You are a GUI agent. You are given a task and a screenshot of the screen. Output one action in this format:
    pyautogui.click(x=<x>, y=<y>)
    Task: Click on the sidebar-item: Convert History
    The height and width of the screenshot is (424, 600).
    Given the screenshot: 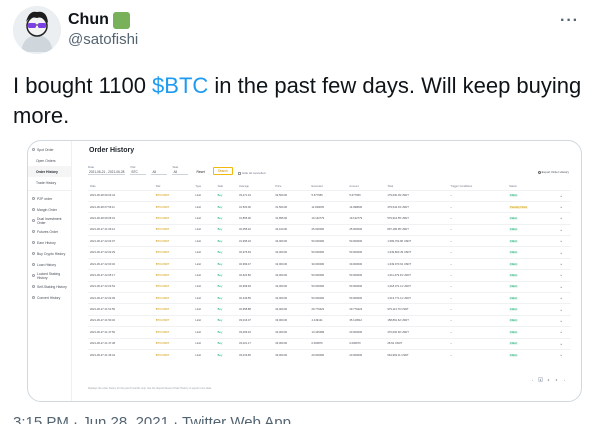 What is the action you would take?
    pyautogui.click(x=49, y=297)
    